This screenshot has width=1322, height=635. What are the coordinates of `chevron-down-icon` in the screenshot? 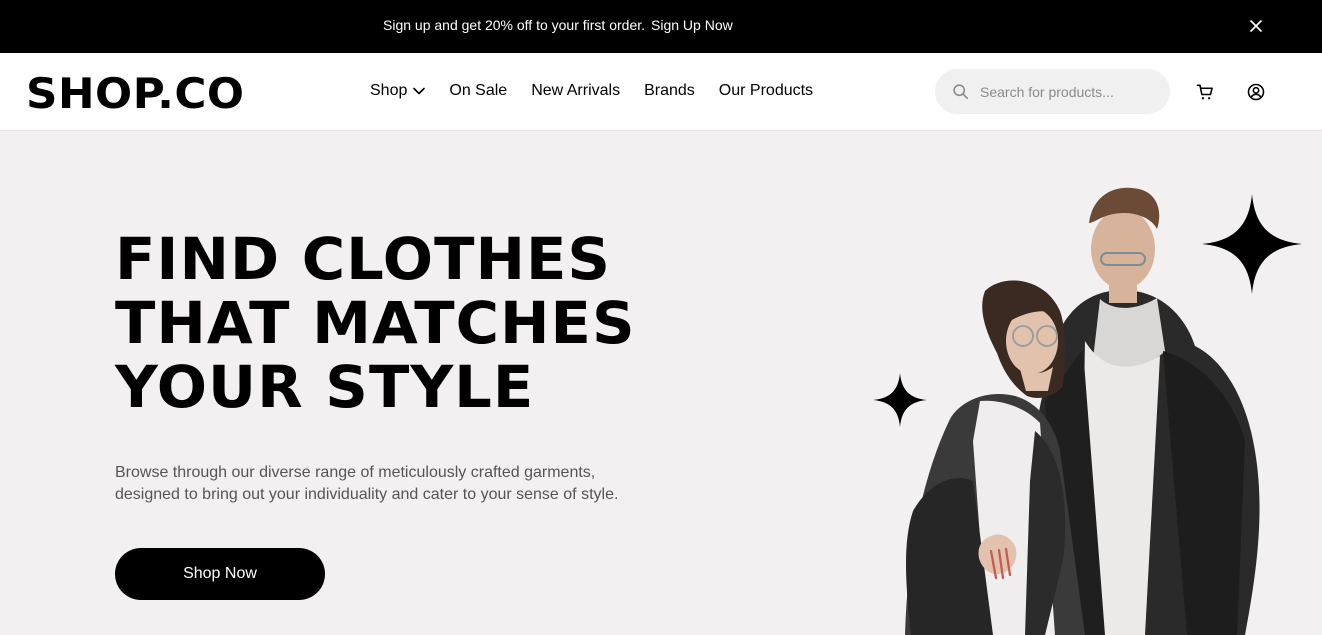 It's located at (419, 91).